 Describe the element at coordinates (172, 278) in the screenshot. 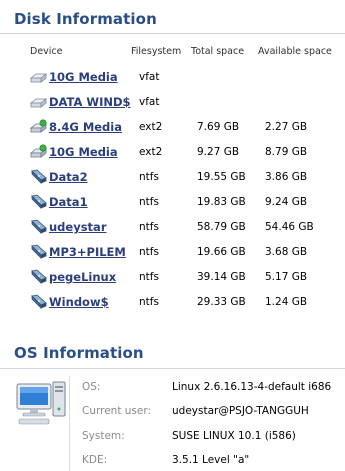

I see `disk-row: pegeLinux ntfs 39.14 GB 5.17 GB` at that location.